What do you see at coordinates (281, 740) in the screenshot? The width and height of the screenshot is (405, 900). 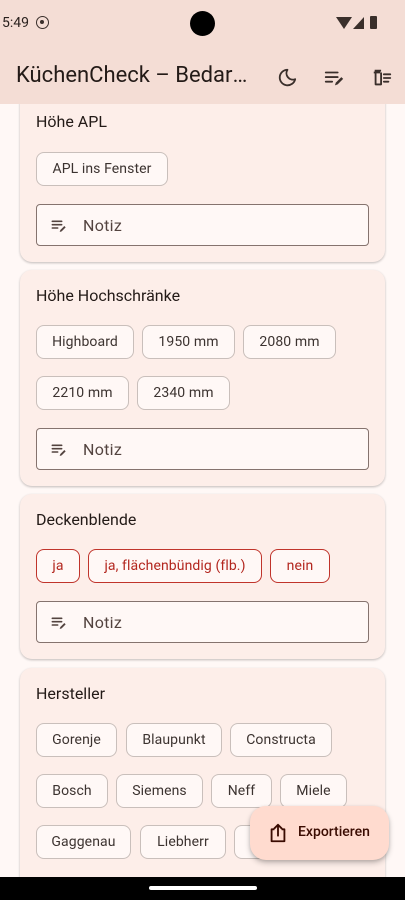 I see `chip-option: Constructa` at bounding box center [281, 740].